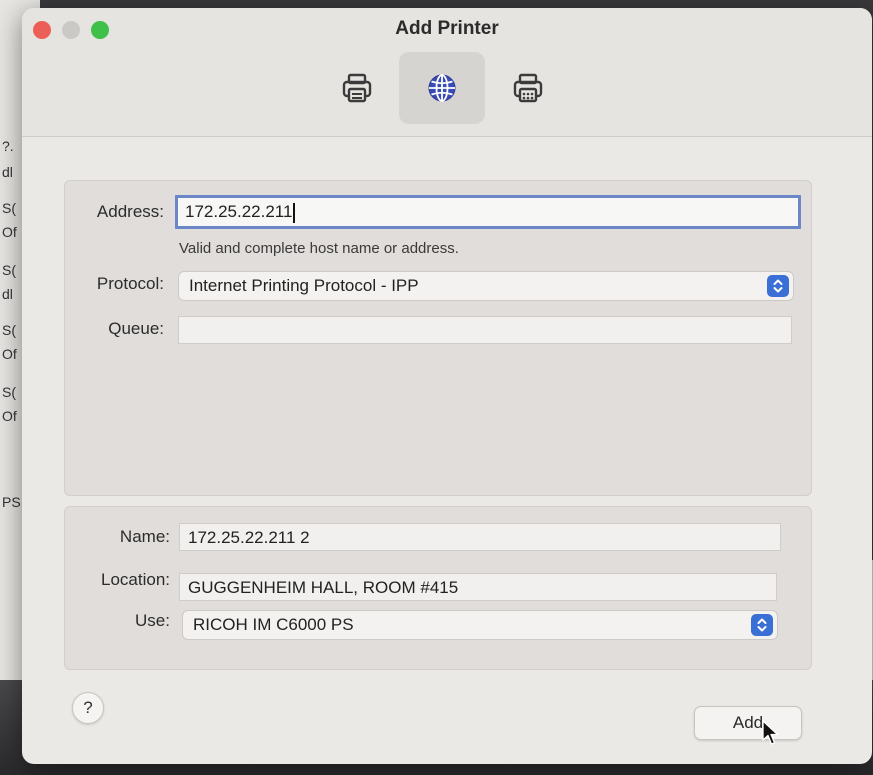 This screenshot has width=873, height=775. I want to click on address-value: 172.25.22.211, so click(239, 211).